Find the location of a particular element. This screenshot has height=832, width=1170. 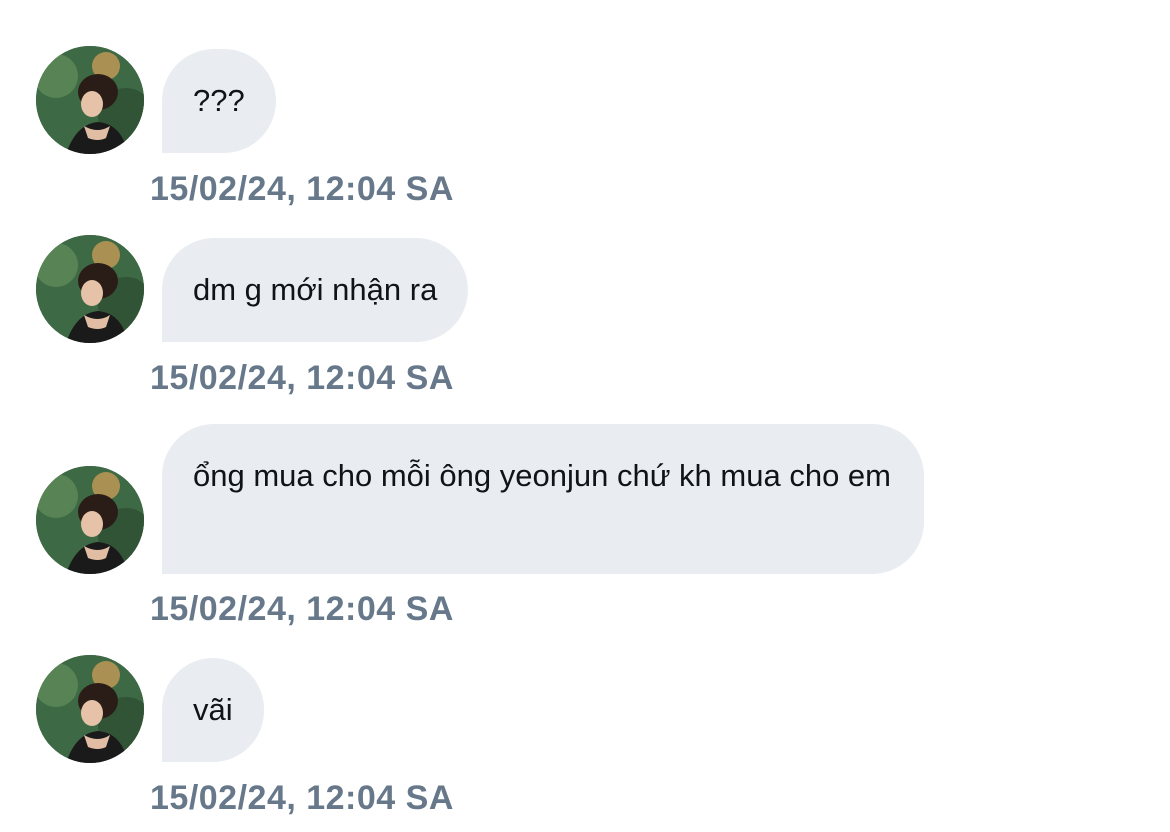

message-text: vãi is located at coordinates (213, 709).